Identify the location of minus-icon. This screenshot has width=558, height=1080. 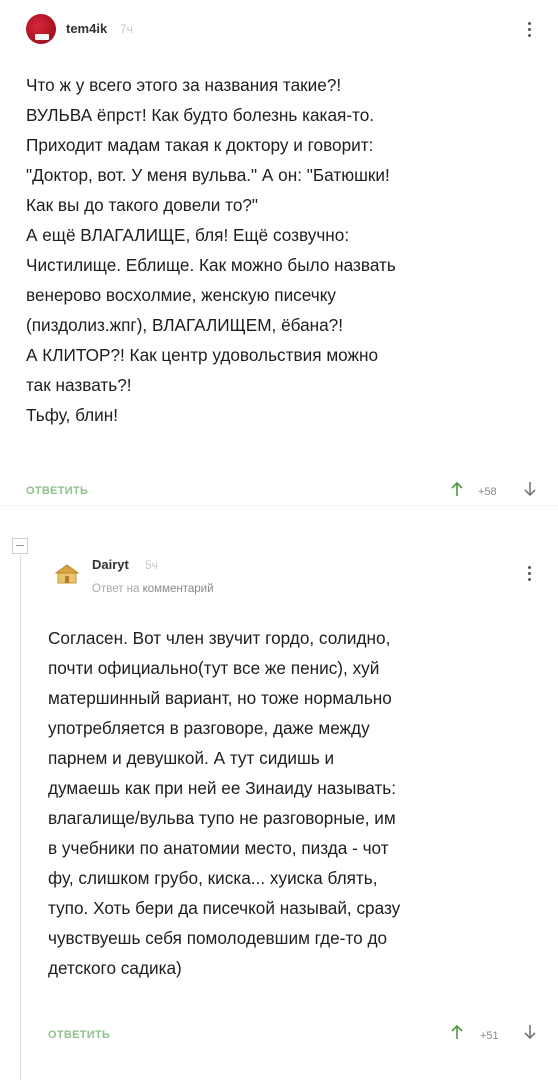
(20, 546).